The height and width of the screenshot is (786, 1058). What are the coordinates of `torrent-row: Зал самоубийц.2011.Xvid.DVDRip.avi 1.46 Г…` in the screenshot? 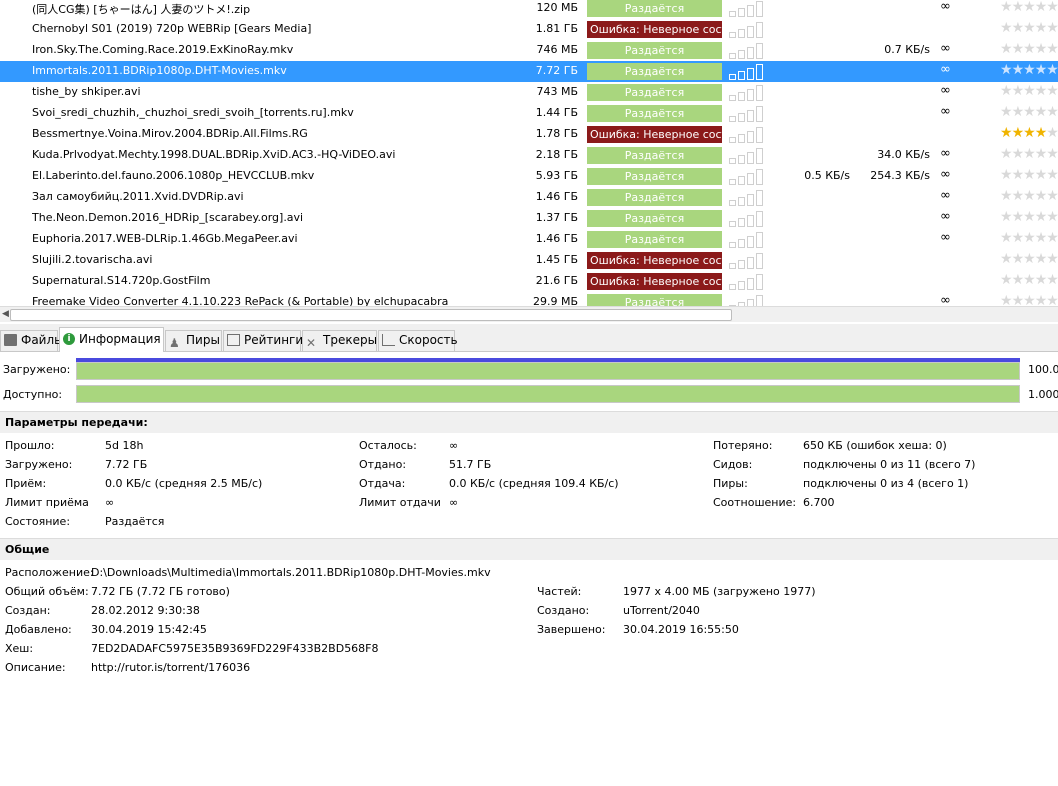 It's located at (529, 197).